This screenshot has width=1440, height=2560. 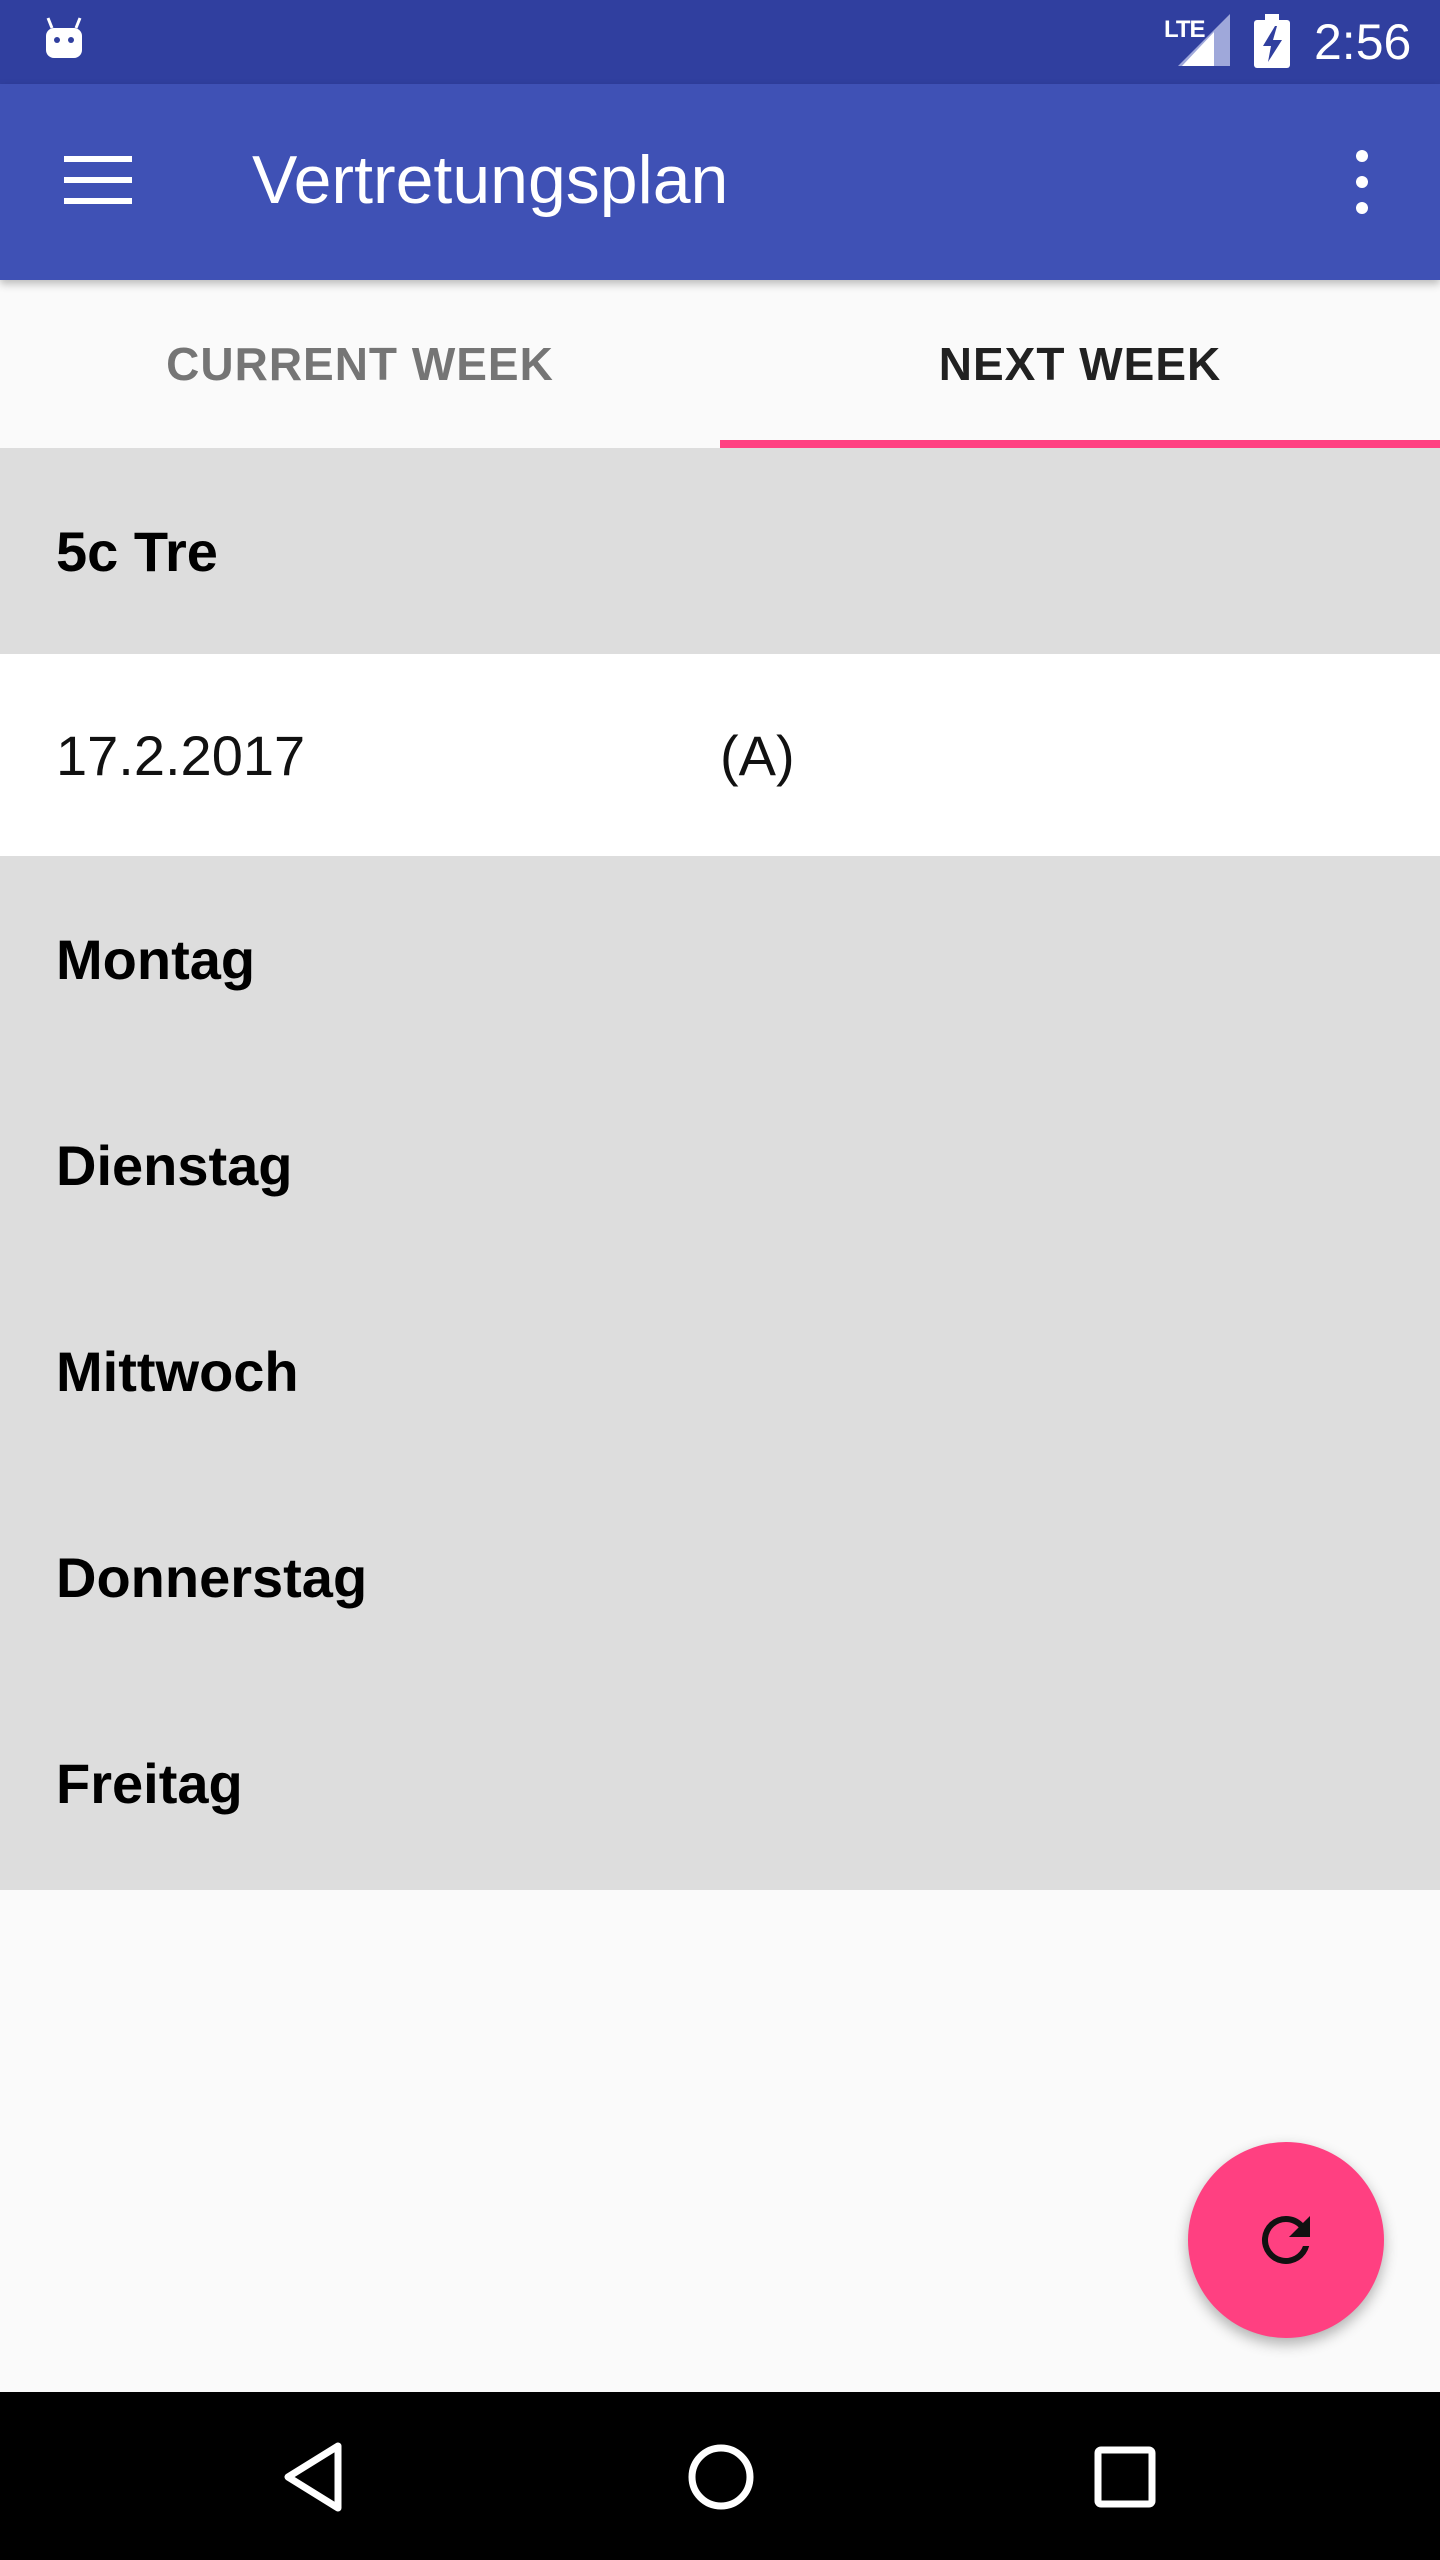 What do you see at coordinates (757, 755) in the screenshot?
I see `week-type: (A)` at bounding box center [757, 755].